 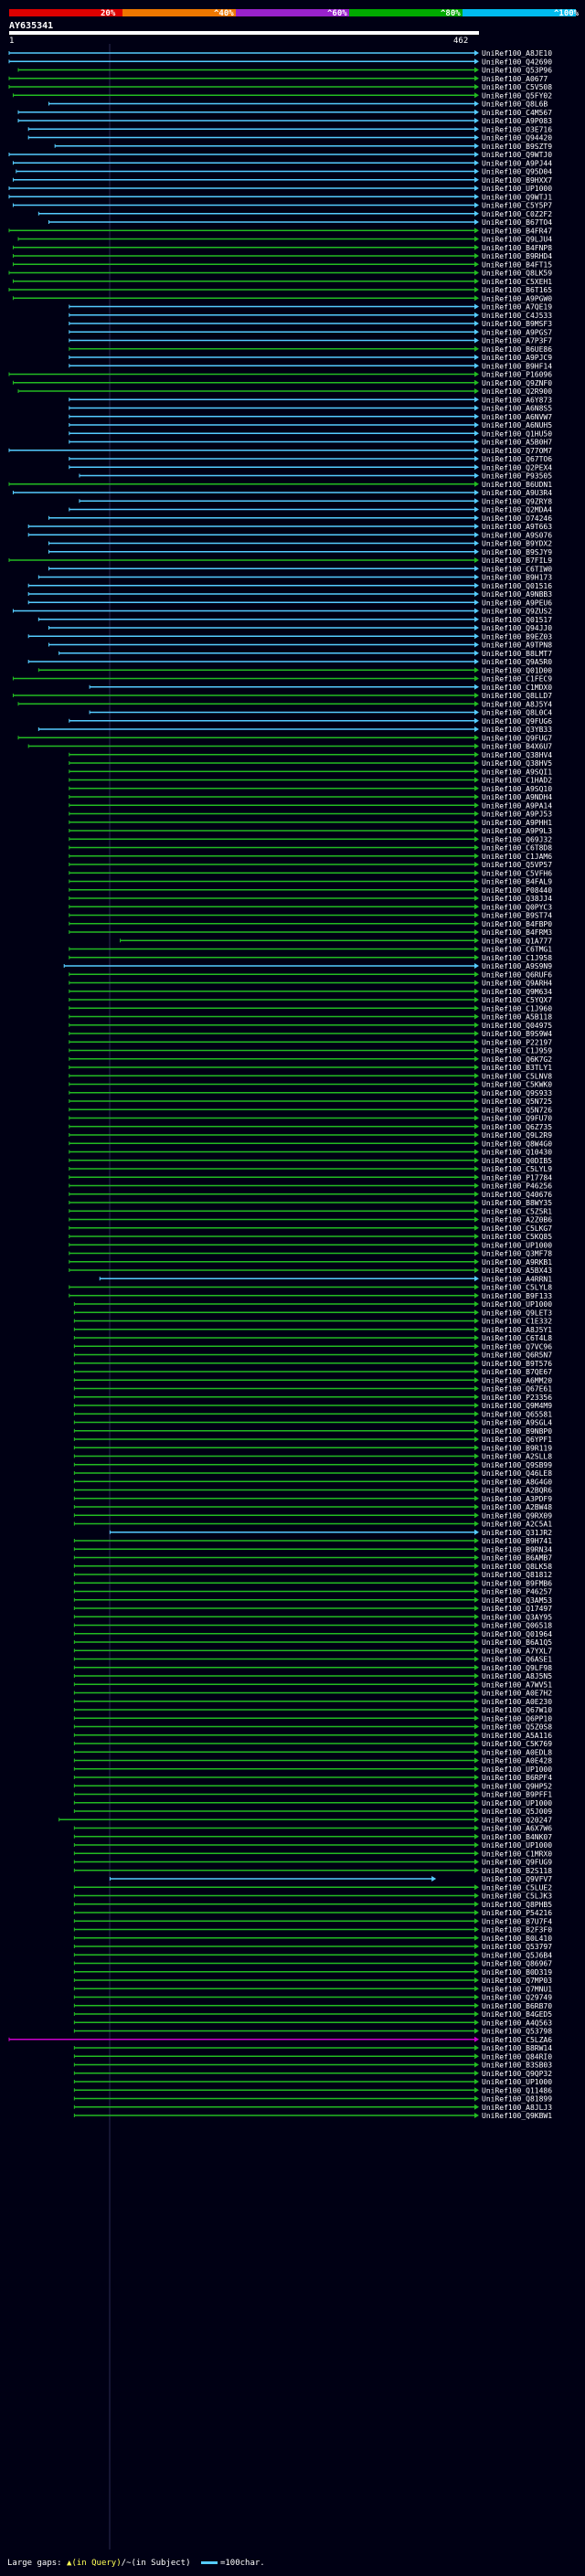 What do you see at coordinates (284, 121) in the screenshot?
I see `hit-row: UniRef100_A9P083` at bounding box center [284, 121].